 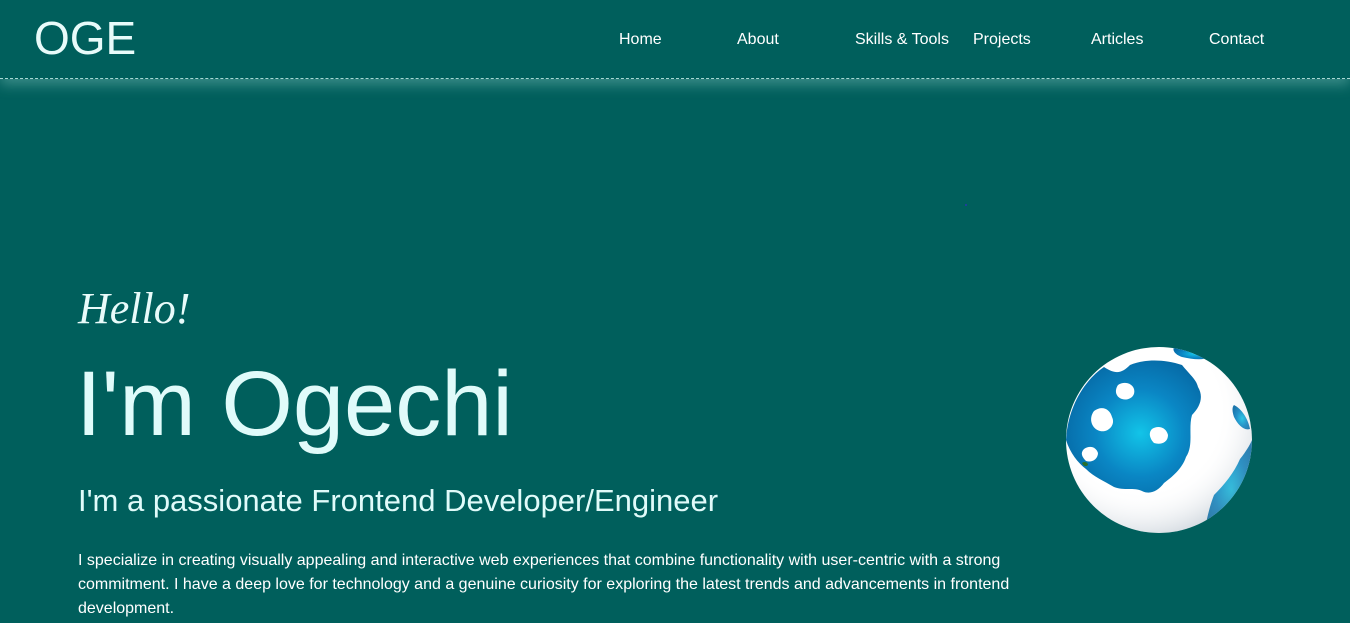 What do you see at coordinates (1117, 40) in the screenshot?
I see `nav-link-articles: Articles` at bounding box center [1117, 40].